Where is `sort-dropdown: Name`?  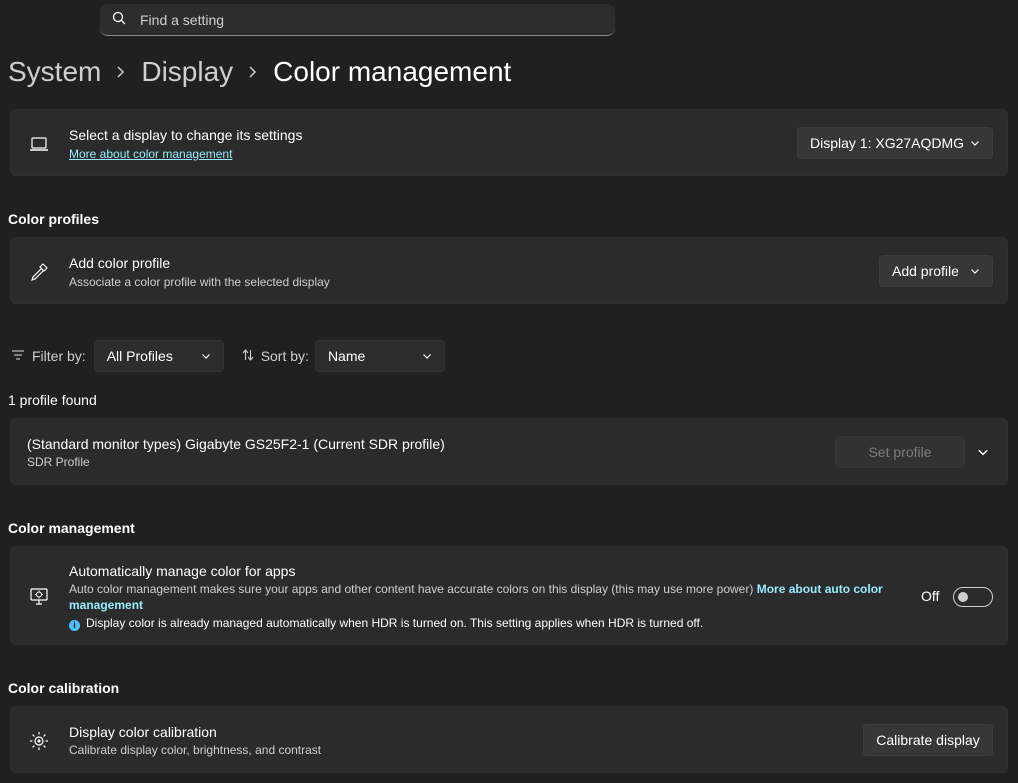
sort-dropdown: Name is located at coordinates (379, 356).